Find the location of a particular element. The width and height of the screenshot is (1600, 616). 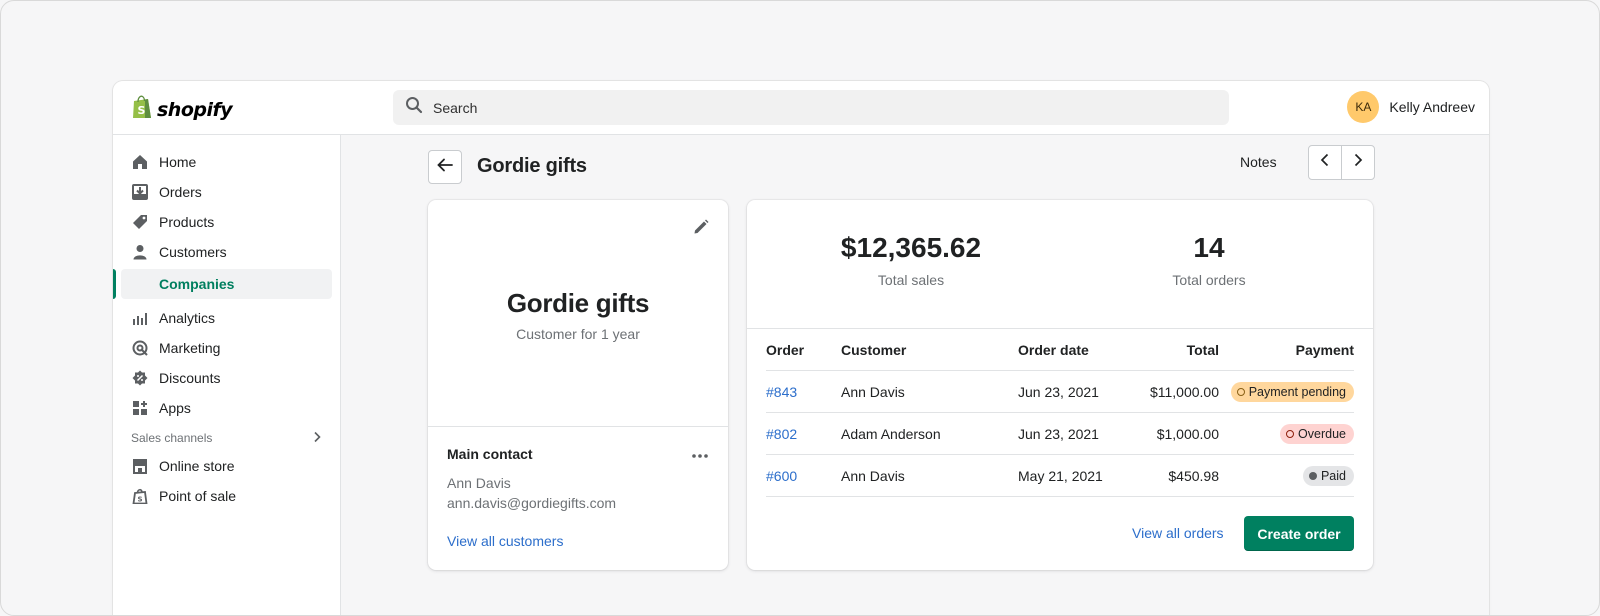

total-orders-value: 14 is located at coordinates (1209, 247).